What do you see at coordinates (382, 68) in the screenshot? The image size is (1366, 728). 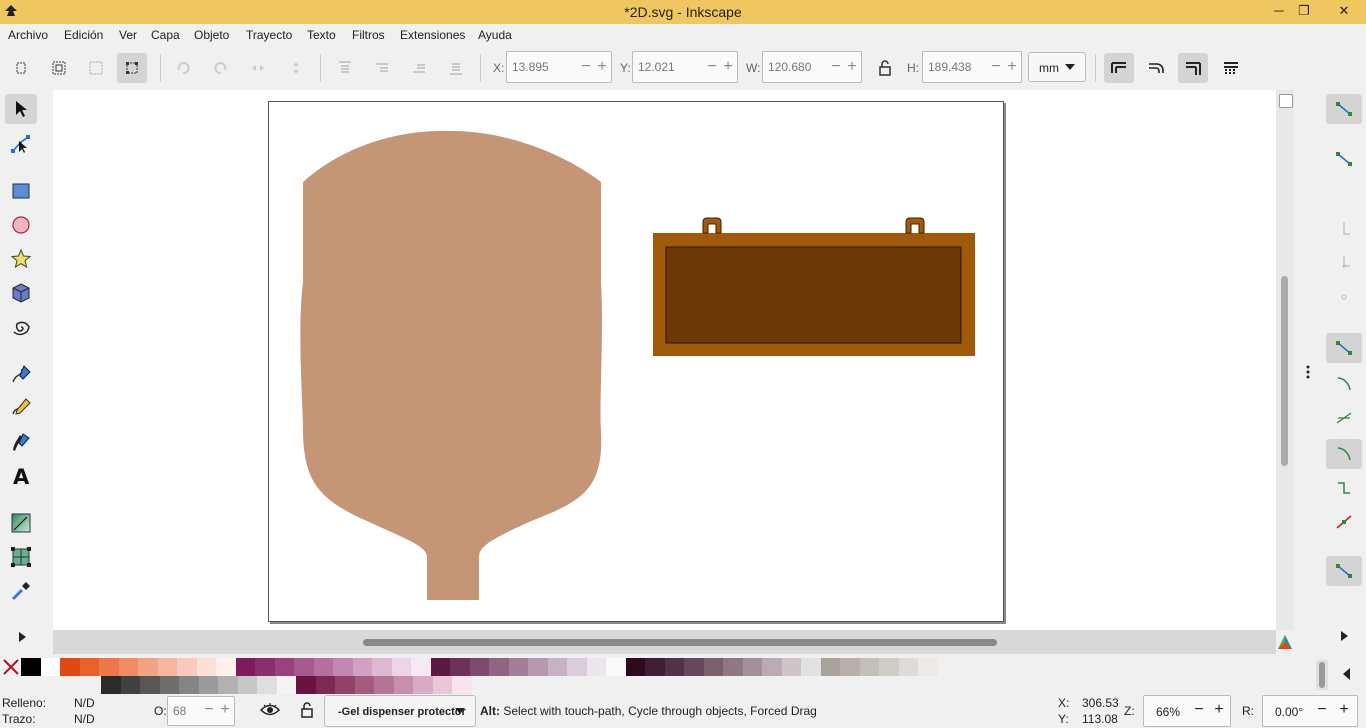 I see `raise-icon` at bounding box center [382, 68].